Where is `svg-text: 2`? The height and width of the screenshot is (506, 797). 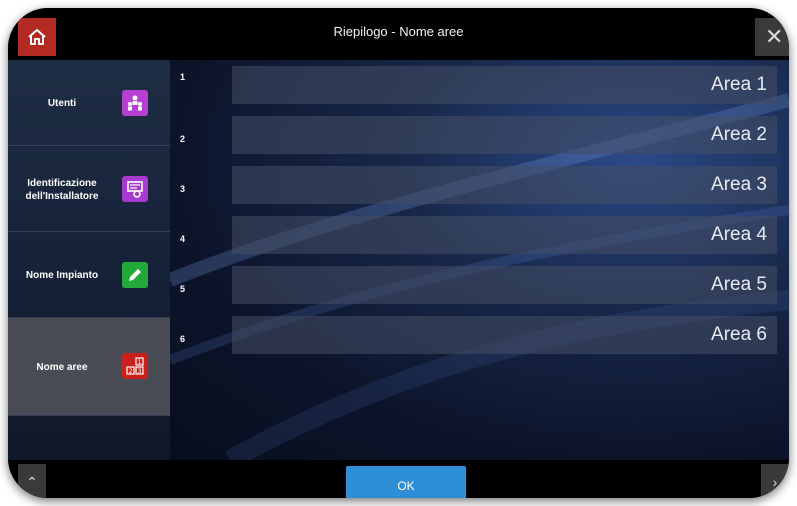
svg-text: 2 is located at coordinates (131, 371).